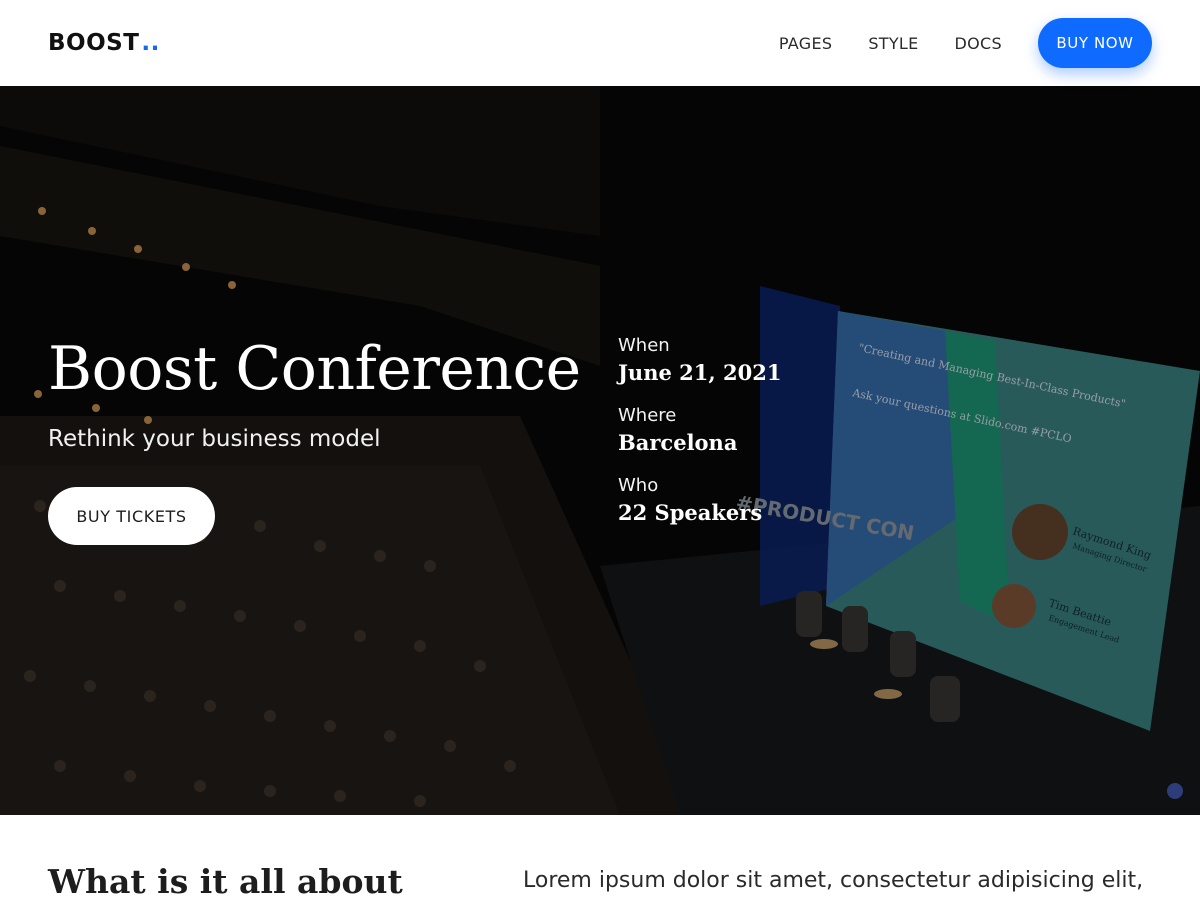 Image resolution: width=1200 pixels, height=900 pixels. Describe the element at coordinates (893, 43) in the screenshot. I see `nav-link-style: STYLE` at that location.